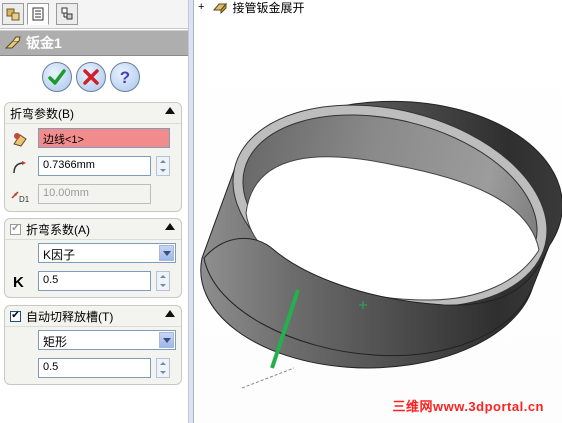 The height and width of the screenshot is (423, 562). I want to click on confirm-button-row: ?, so click(91, 77).